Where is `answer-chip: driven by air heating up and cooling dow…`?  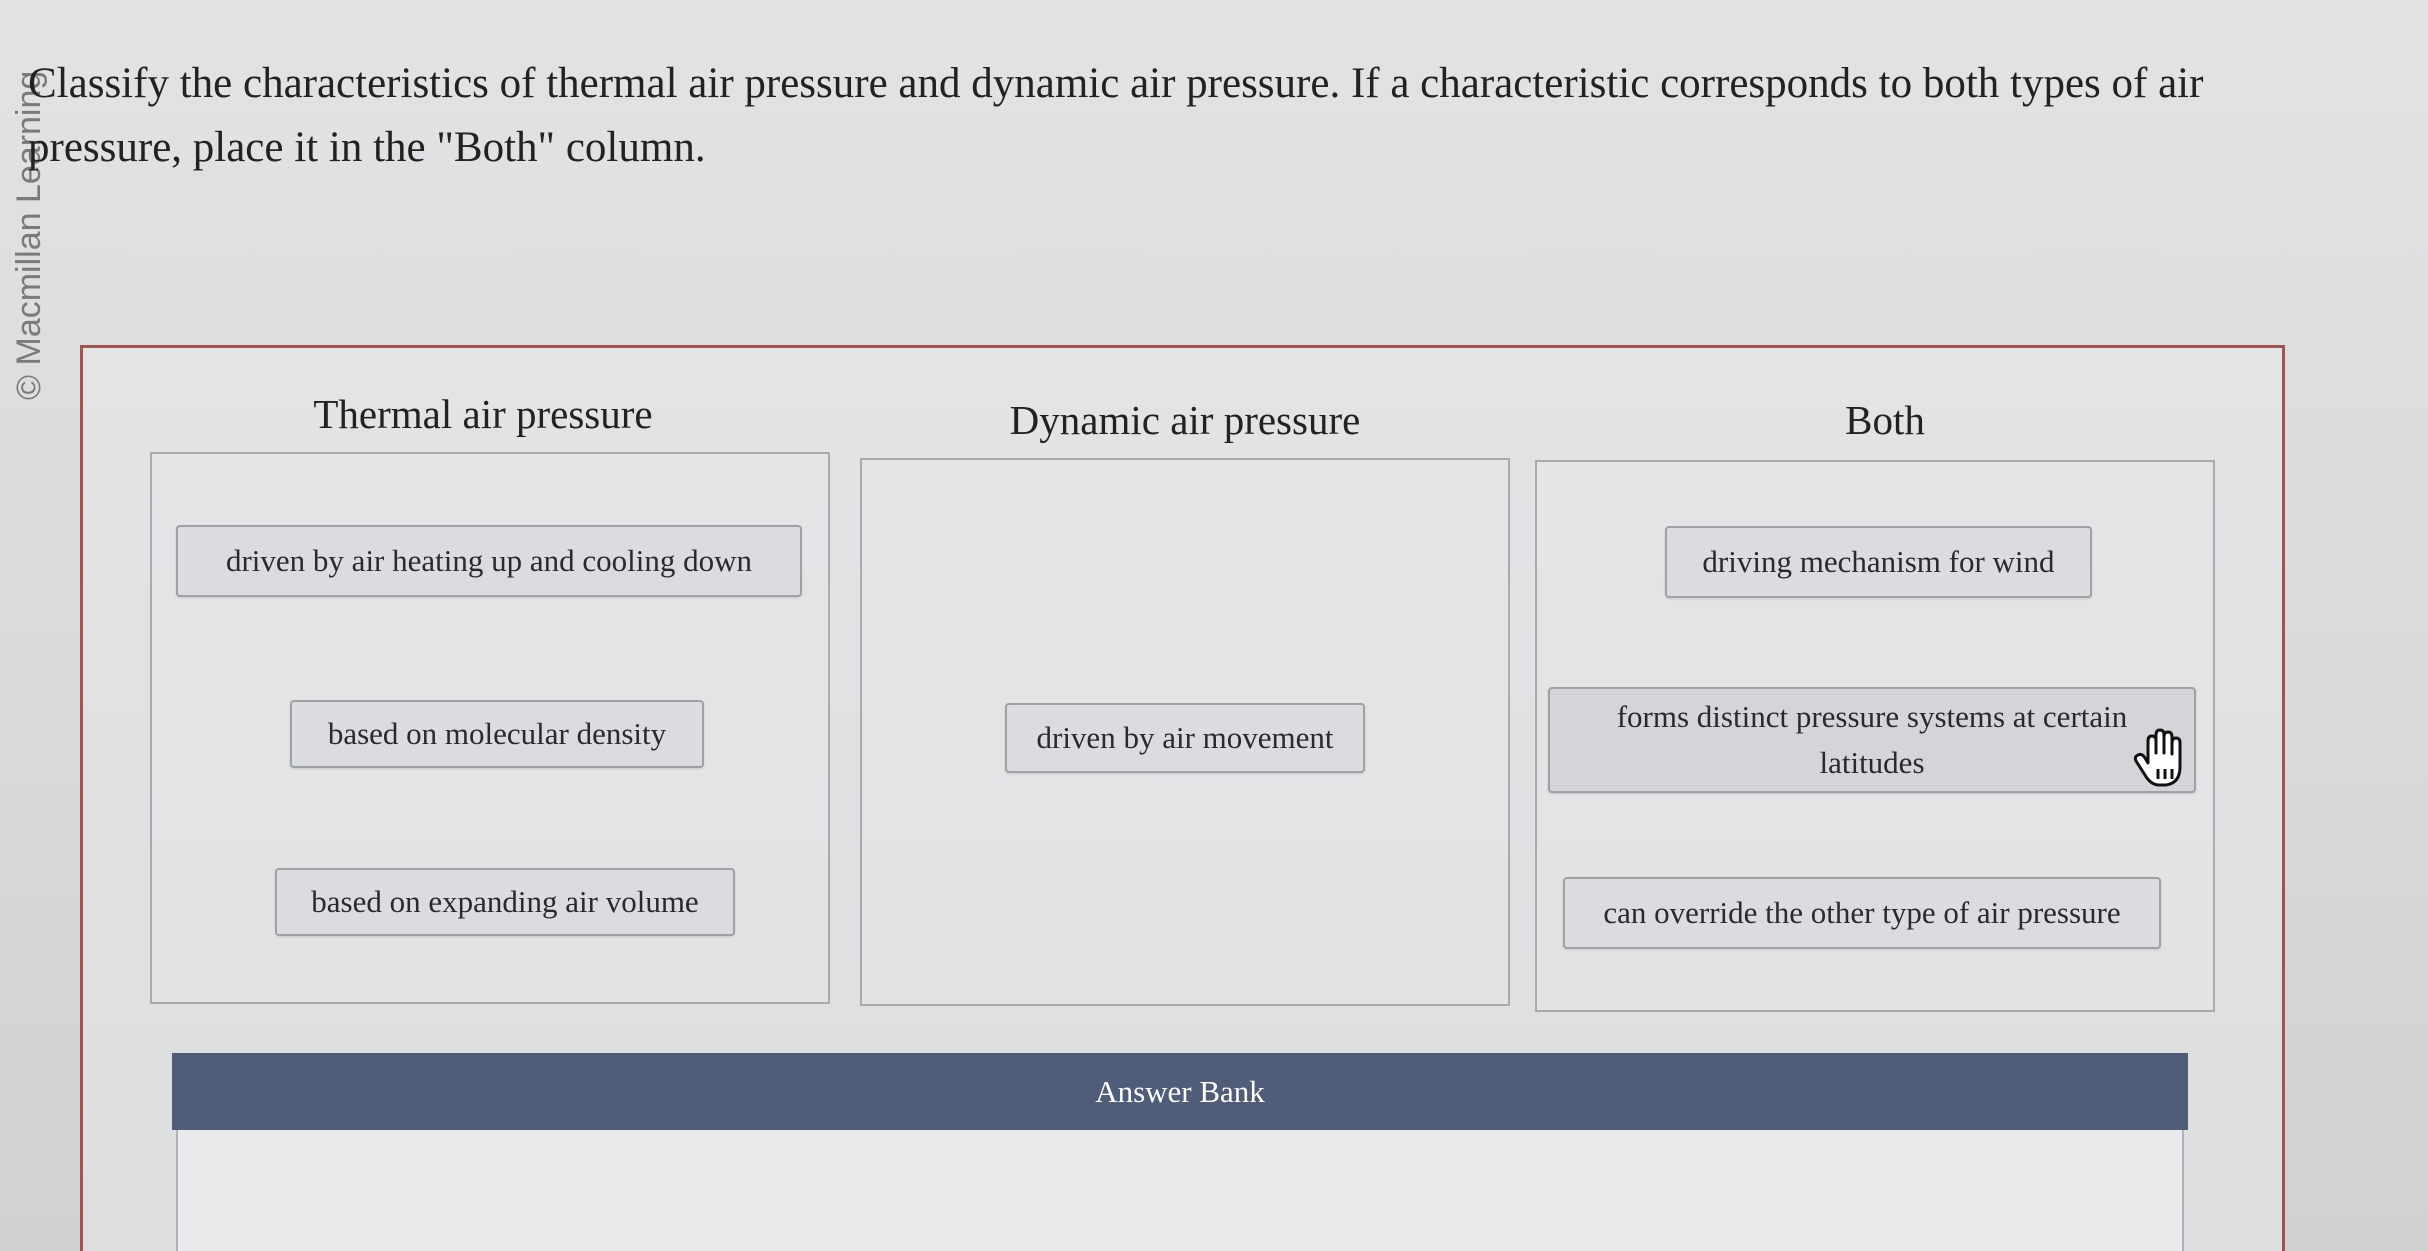
answer-chip: driven by air heating up and cooling dow… is located at coordinates (489, 561).